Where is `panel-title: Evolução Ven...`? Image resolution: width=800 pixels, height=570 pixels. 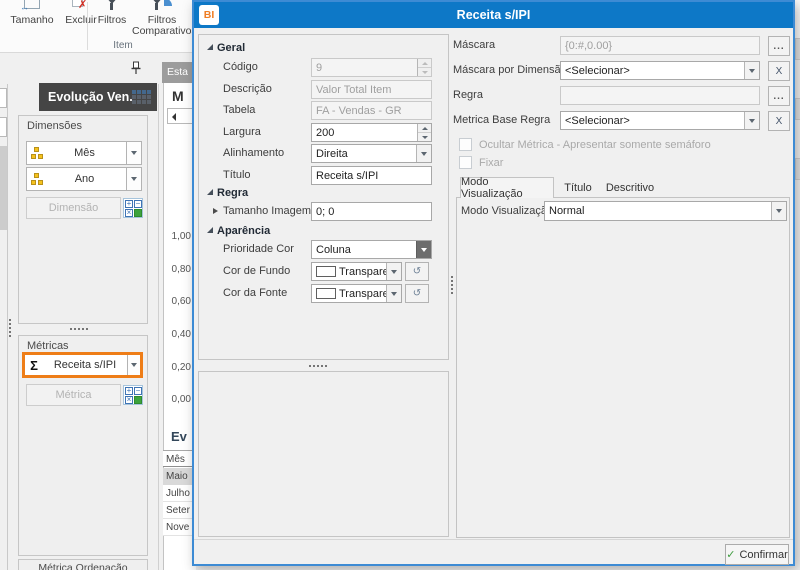
panel-title: Evolução Ven... is located at coordinates (90, 97).